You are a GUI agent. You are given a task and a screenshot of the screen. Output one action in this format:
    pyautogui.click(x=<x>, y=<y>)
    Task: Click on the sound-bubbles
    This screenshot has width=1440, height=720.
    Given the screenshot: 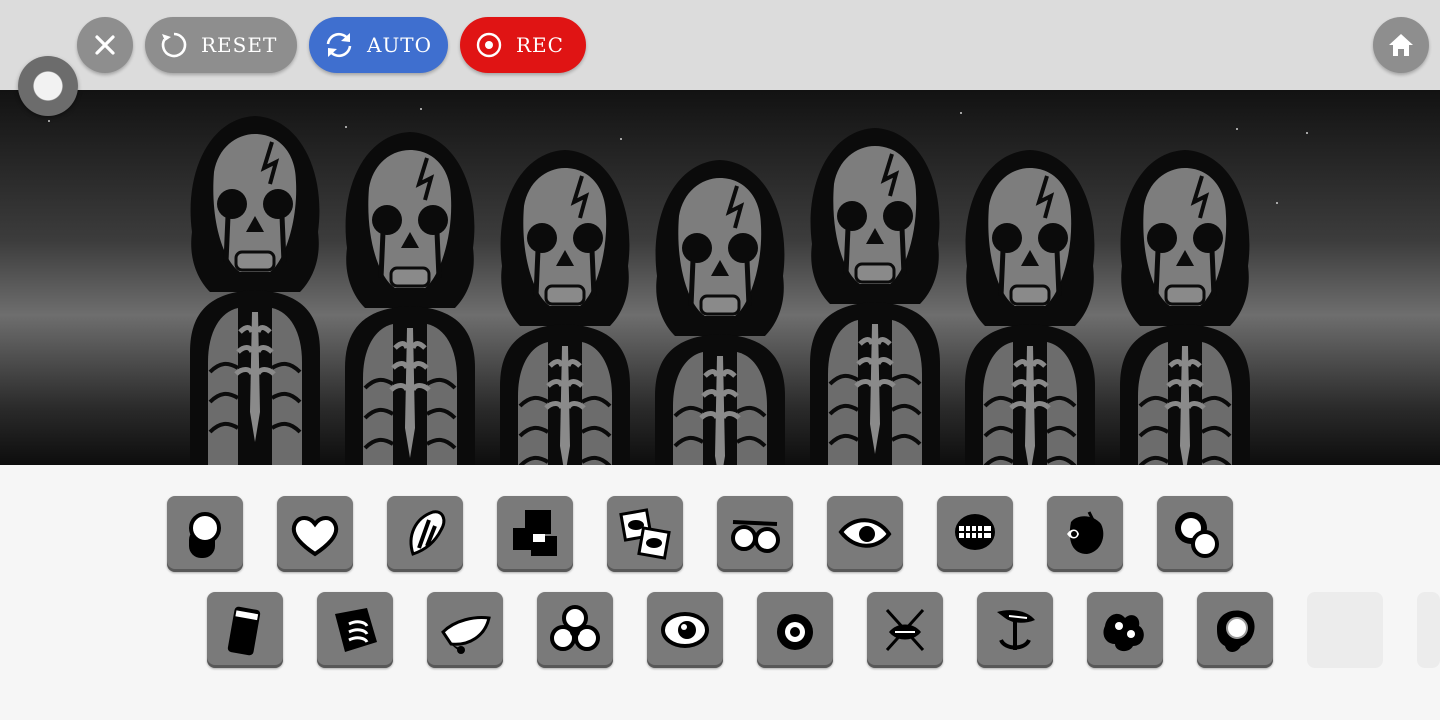 What is the action you would take?
    pyautogui.click(x=1195, y=534)
    